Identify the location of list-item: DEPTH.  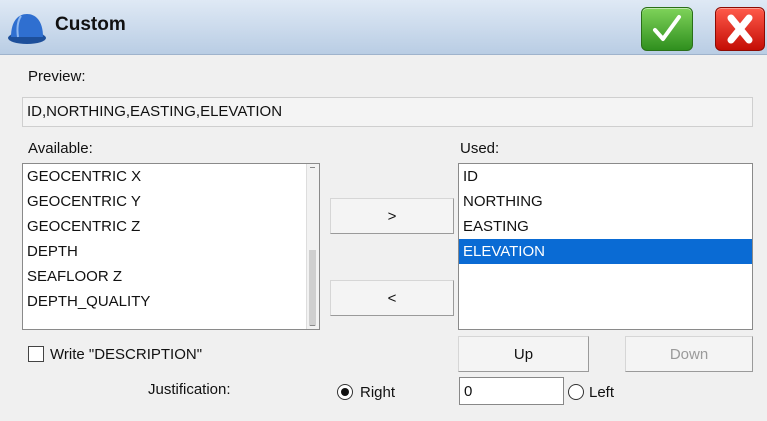
(171, 251).